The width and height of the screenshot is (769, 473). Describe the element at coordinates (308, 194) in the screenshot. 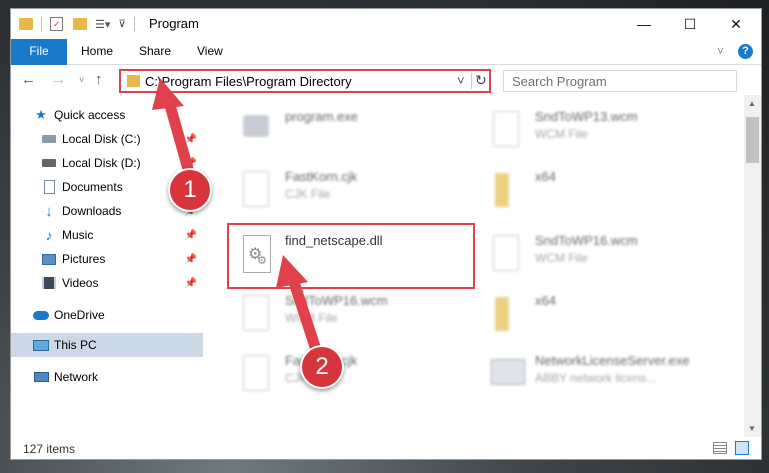

I see `file-type: CJK File` at that location.